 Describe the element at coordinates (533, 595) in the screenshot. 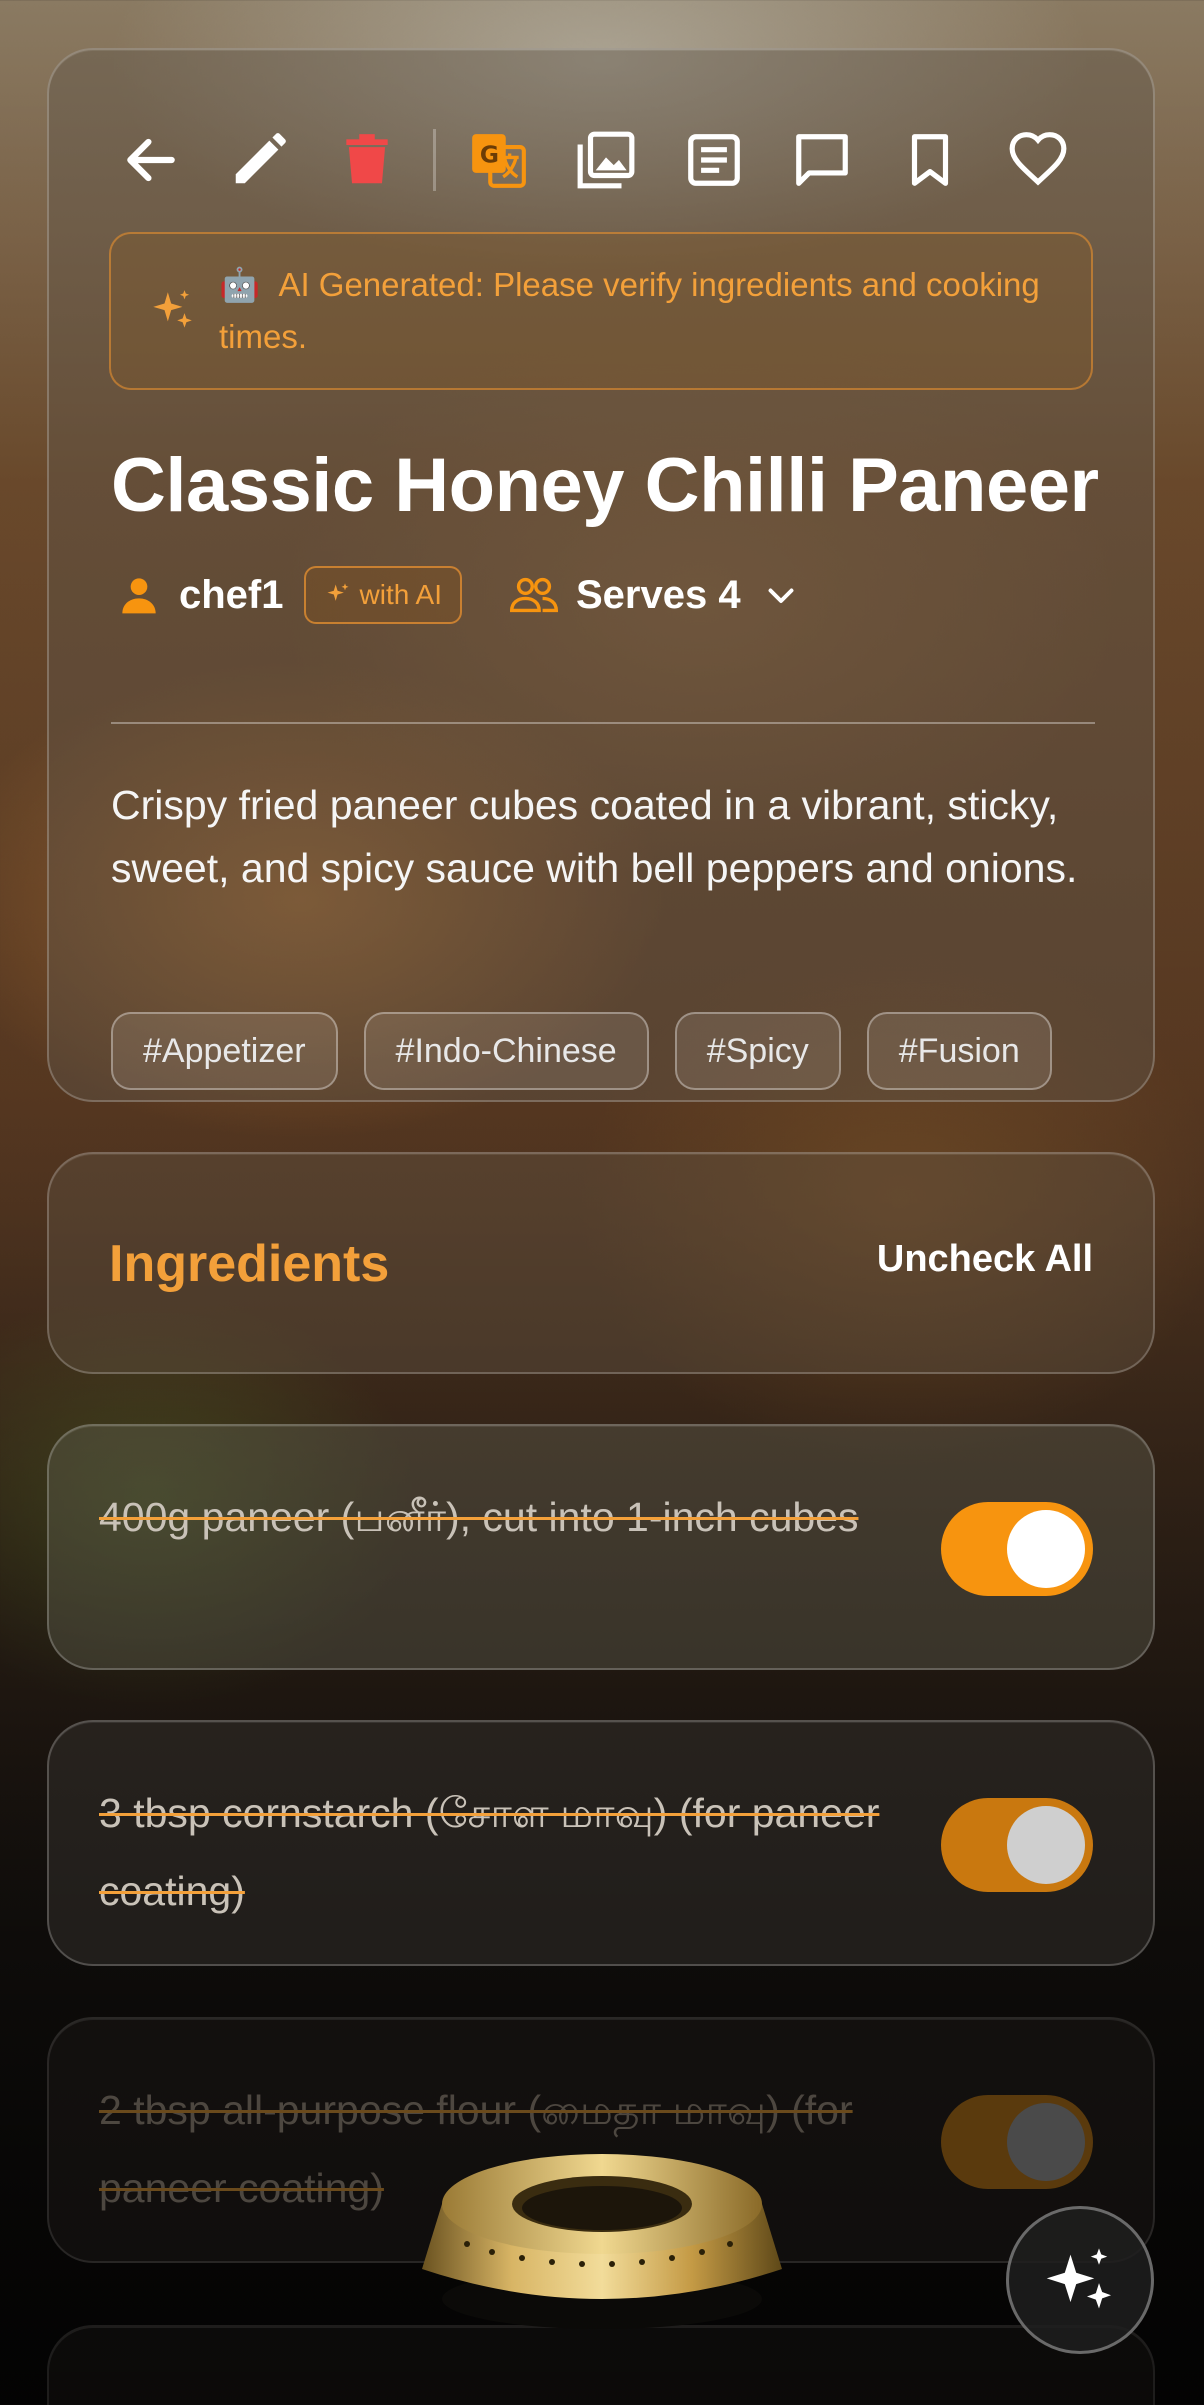

I see `group-icon` at that location.